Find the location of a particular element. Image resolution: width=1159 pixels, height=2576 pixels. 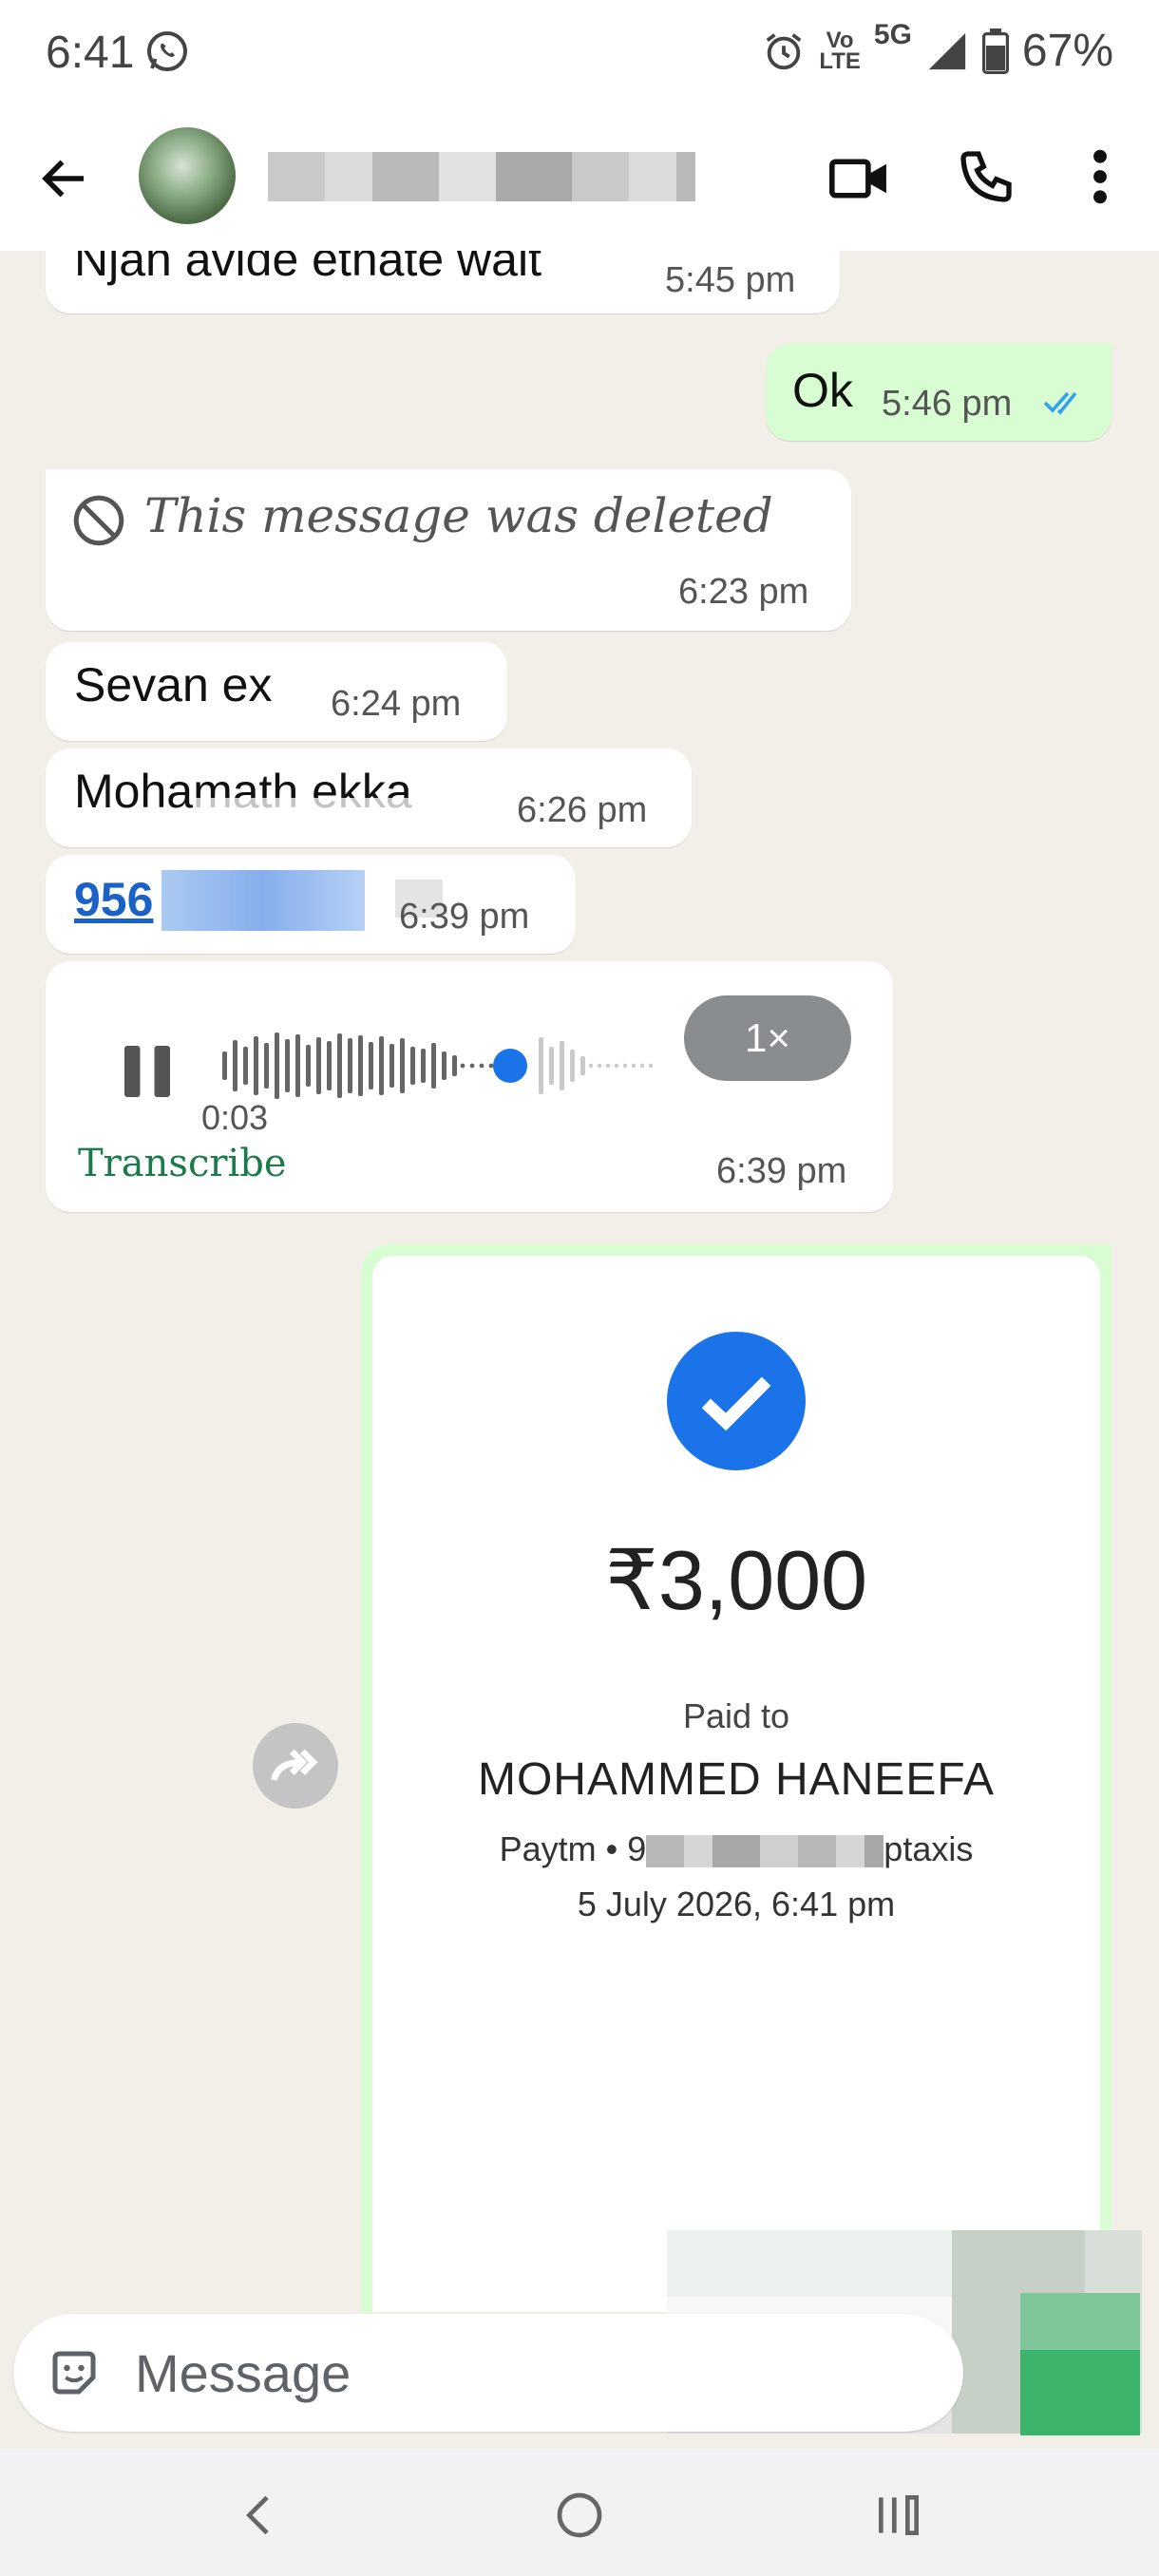

forward-icon is located at coordinates (294, 1765).